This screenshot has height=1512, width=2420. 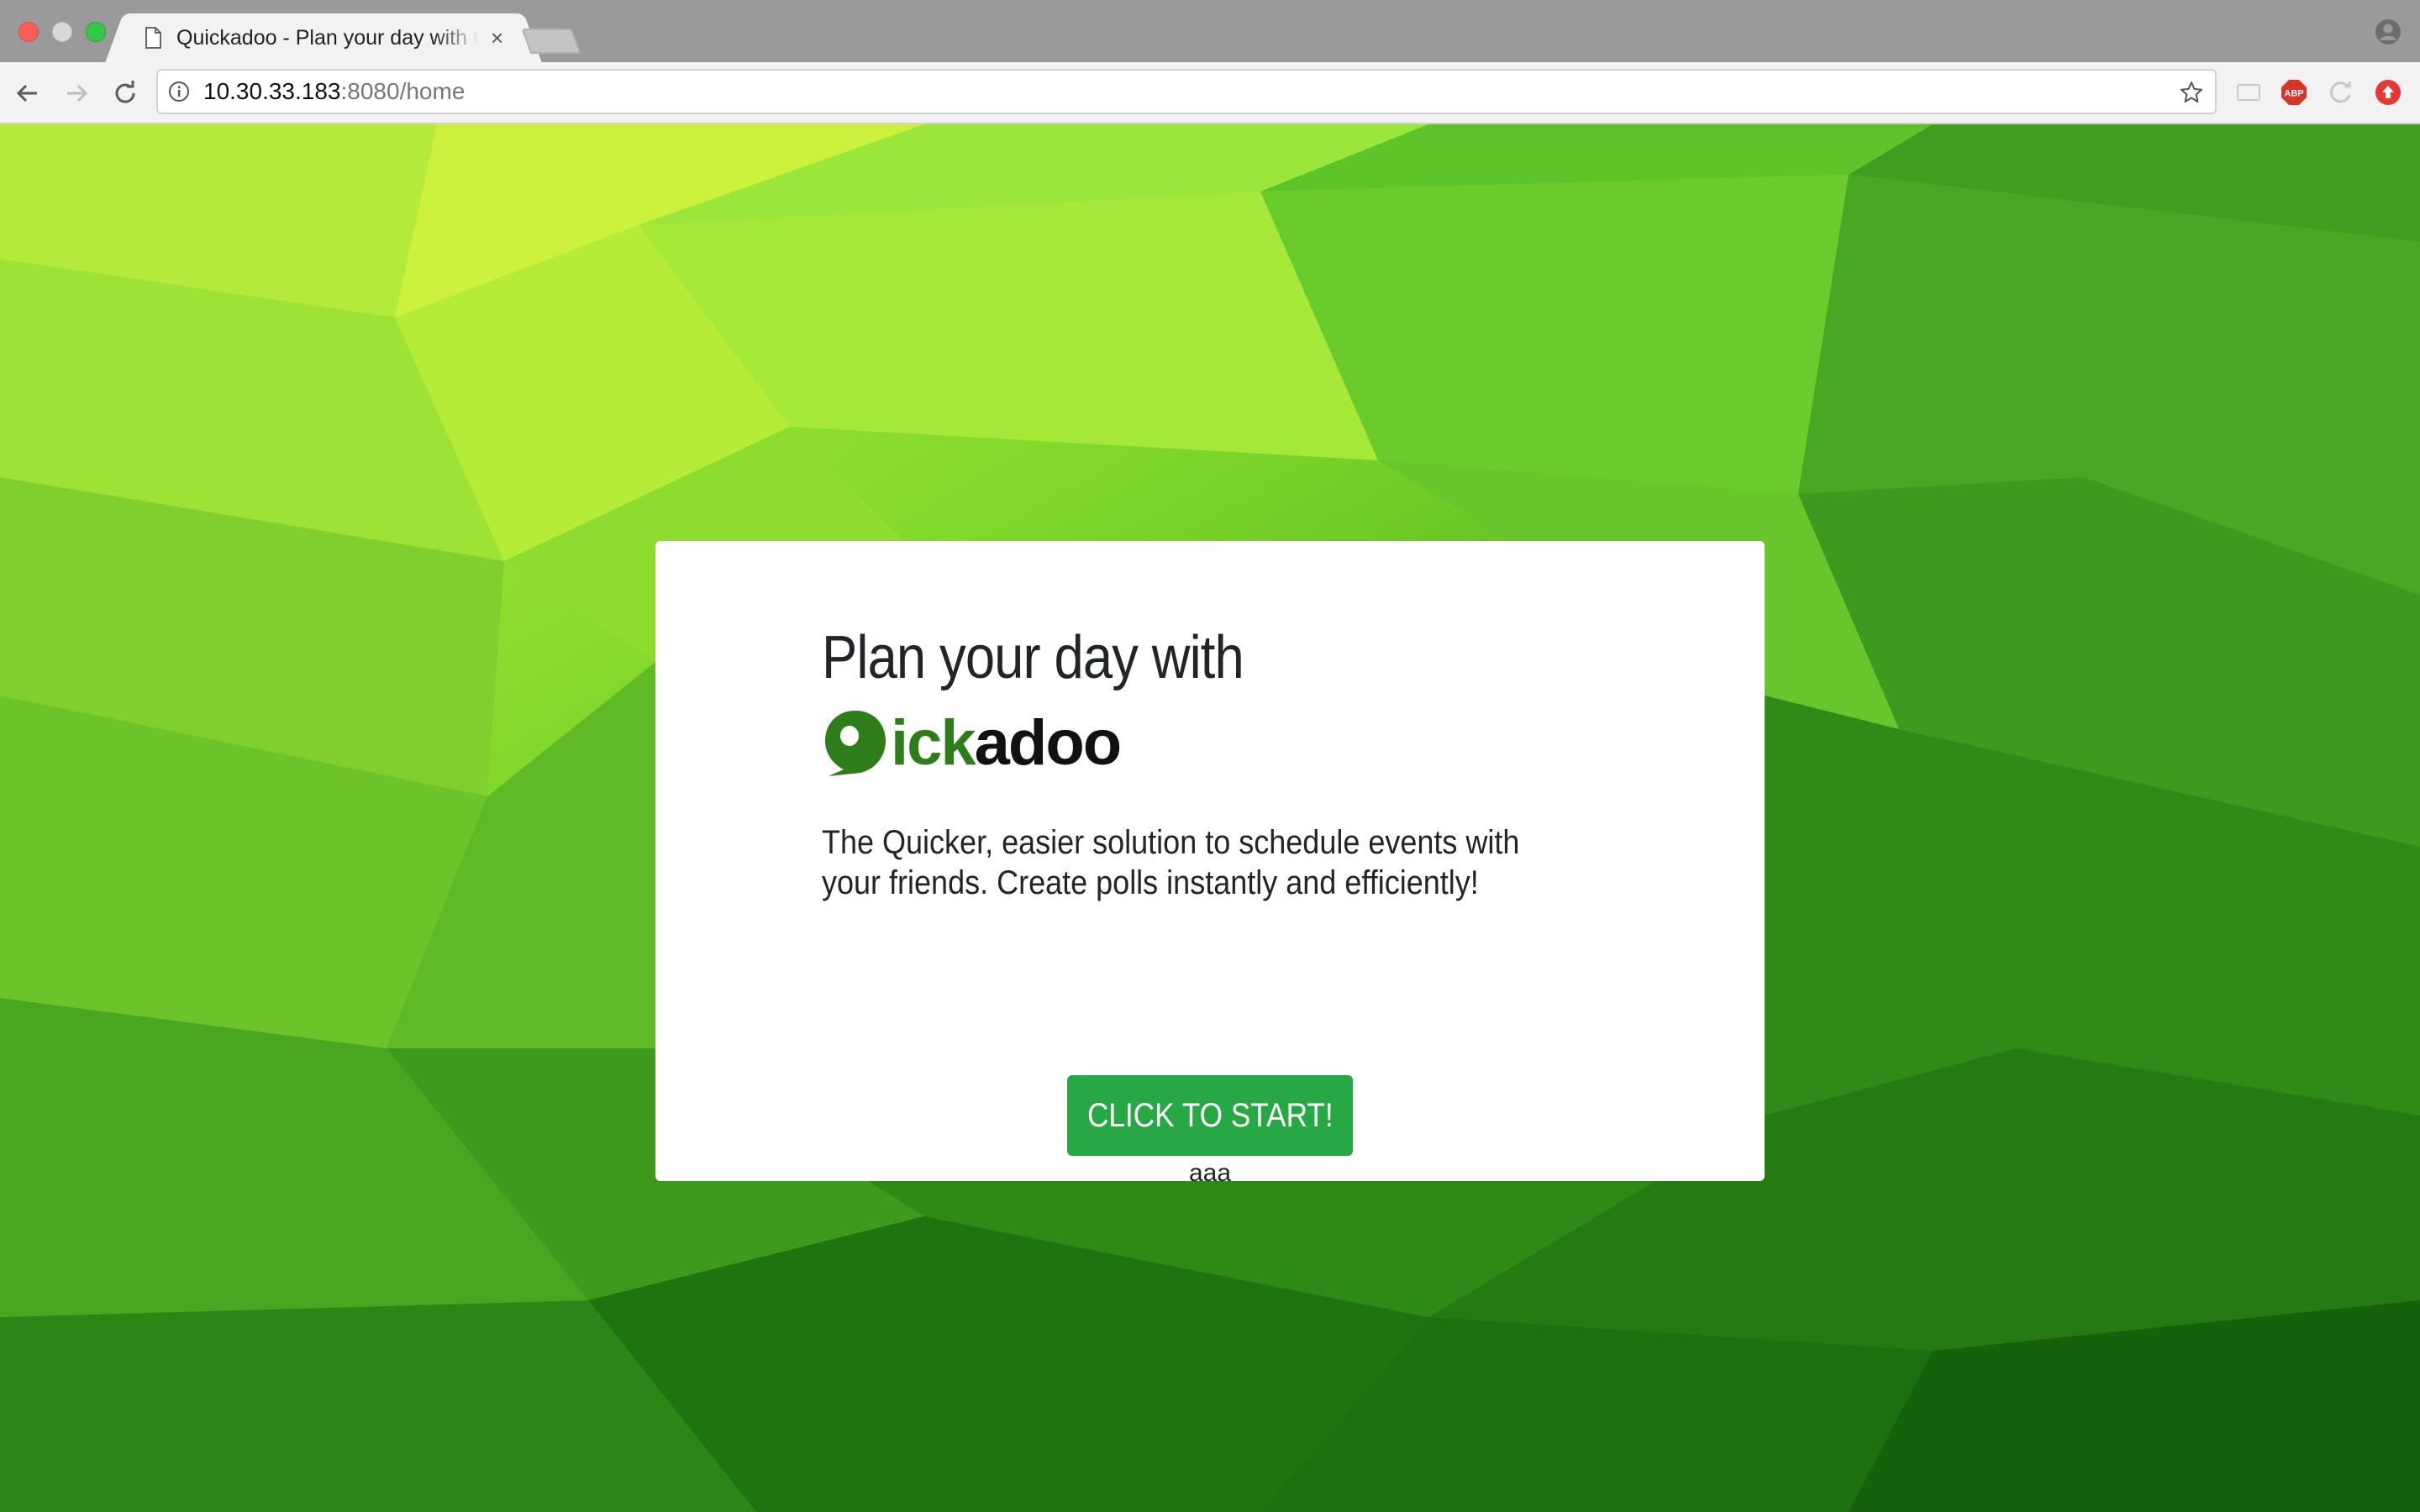 What do you see at coordinates (403, 91) in the screenshot?
I see `url-path: :8080/home` at bounding box center [403, 91].